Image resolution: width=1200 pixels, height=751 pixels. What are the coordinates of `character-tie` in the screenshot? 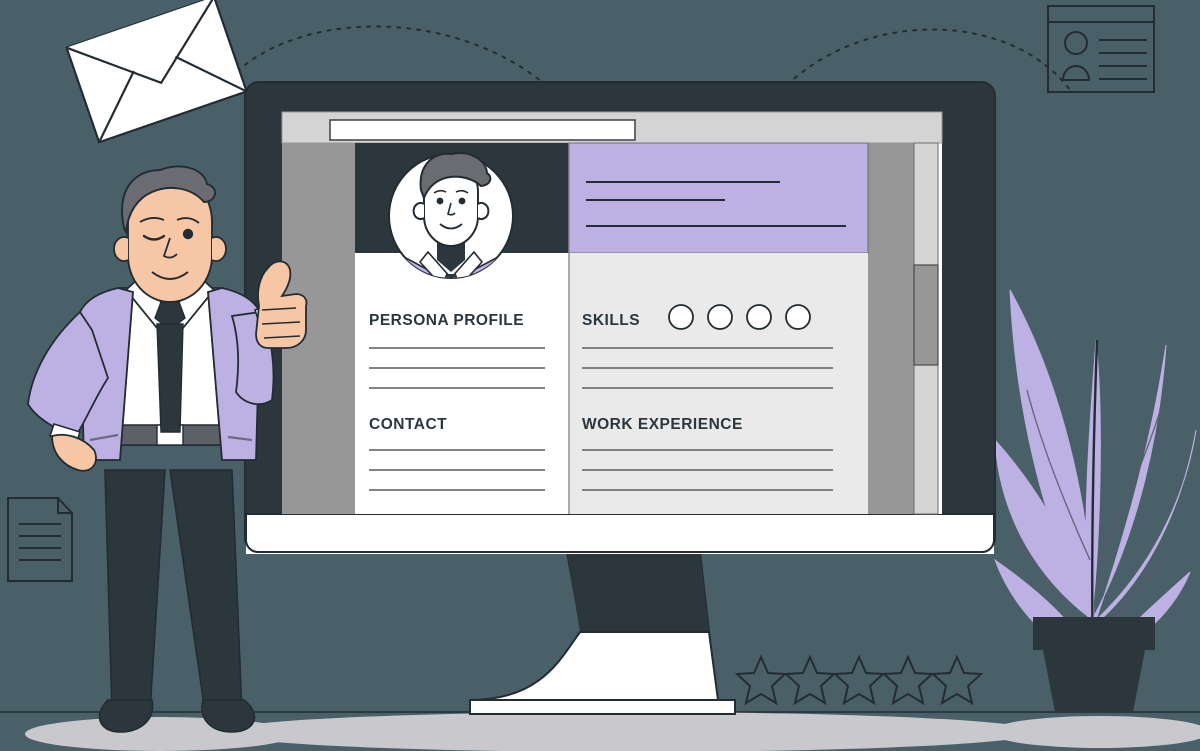 It's located at (170, 378).